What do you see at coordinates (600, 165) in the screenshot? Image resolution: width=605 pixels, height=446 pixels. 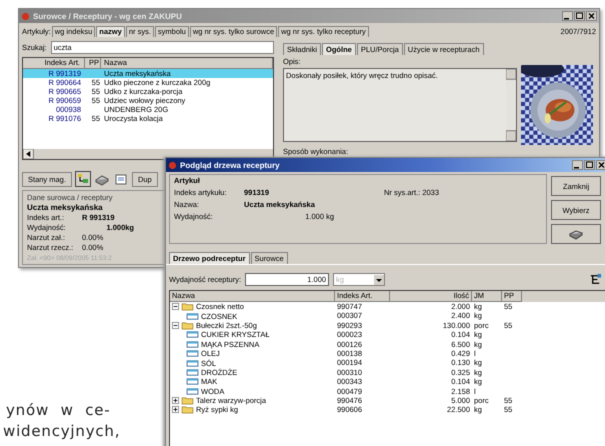 I see `close-icon` at bounding box center [600, 165].